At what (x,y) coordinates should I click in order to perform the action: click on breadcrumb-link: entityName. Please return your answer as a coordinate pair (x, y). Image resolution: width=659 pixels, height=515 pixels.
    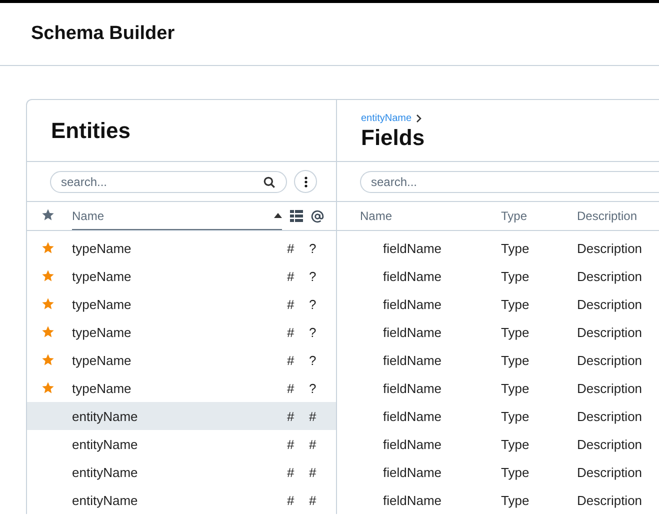
    Looking at the image, I should click on (386, 118).